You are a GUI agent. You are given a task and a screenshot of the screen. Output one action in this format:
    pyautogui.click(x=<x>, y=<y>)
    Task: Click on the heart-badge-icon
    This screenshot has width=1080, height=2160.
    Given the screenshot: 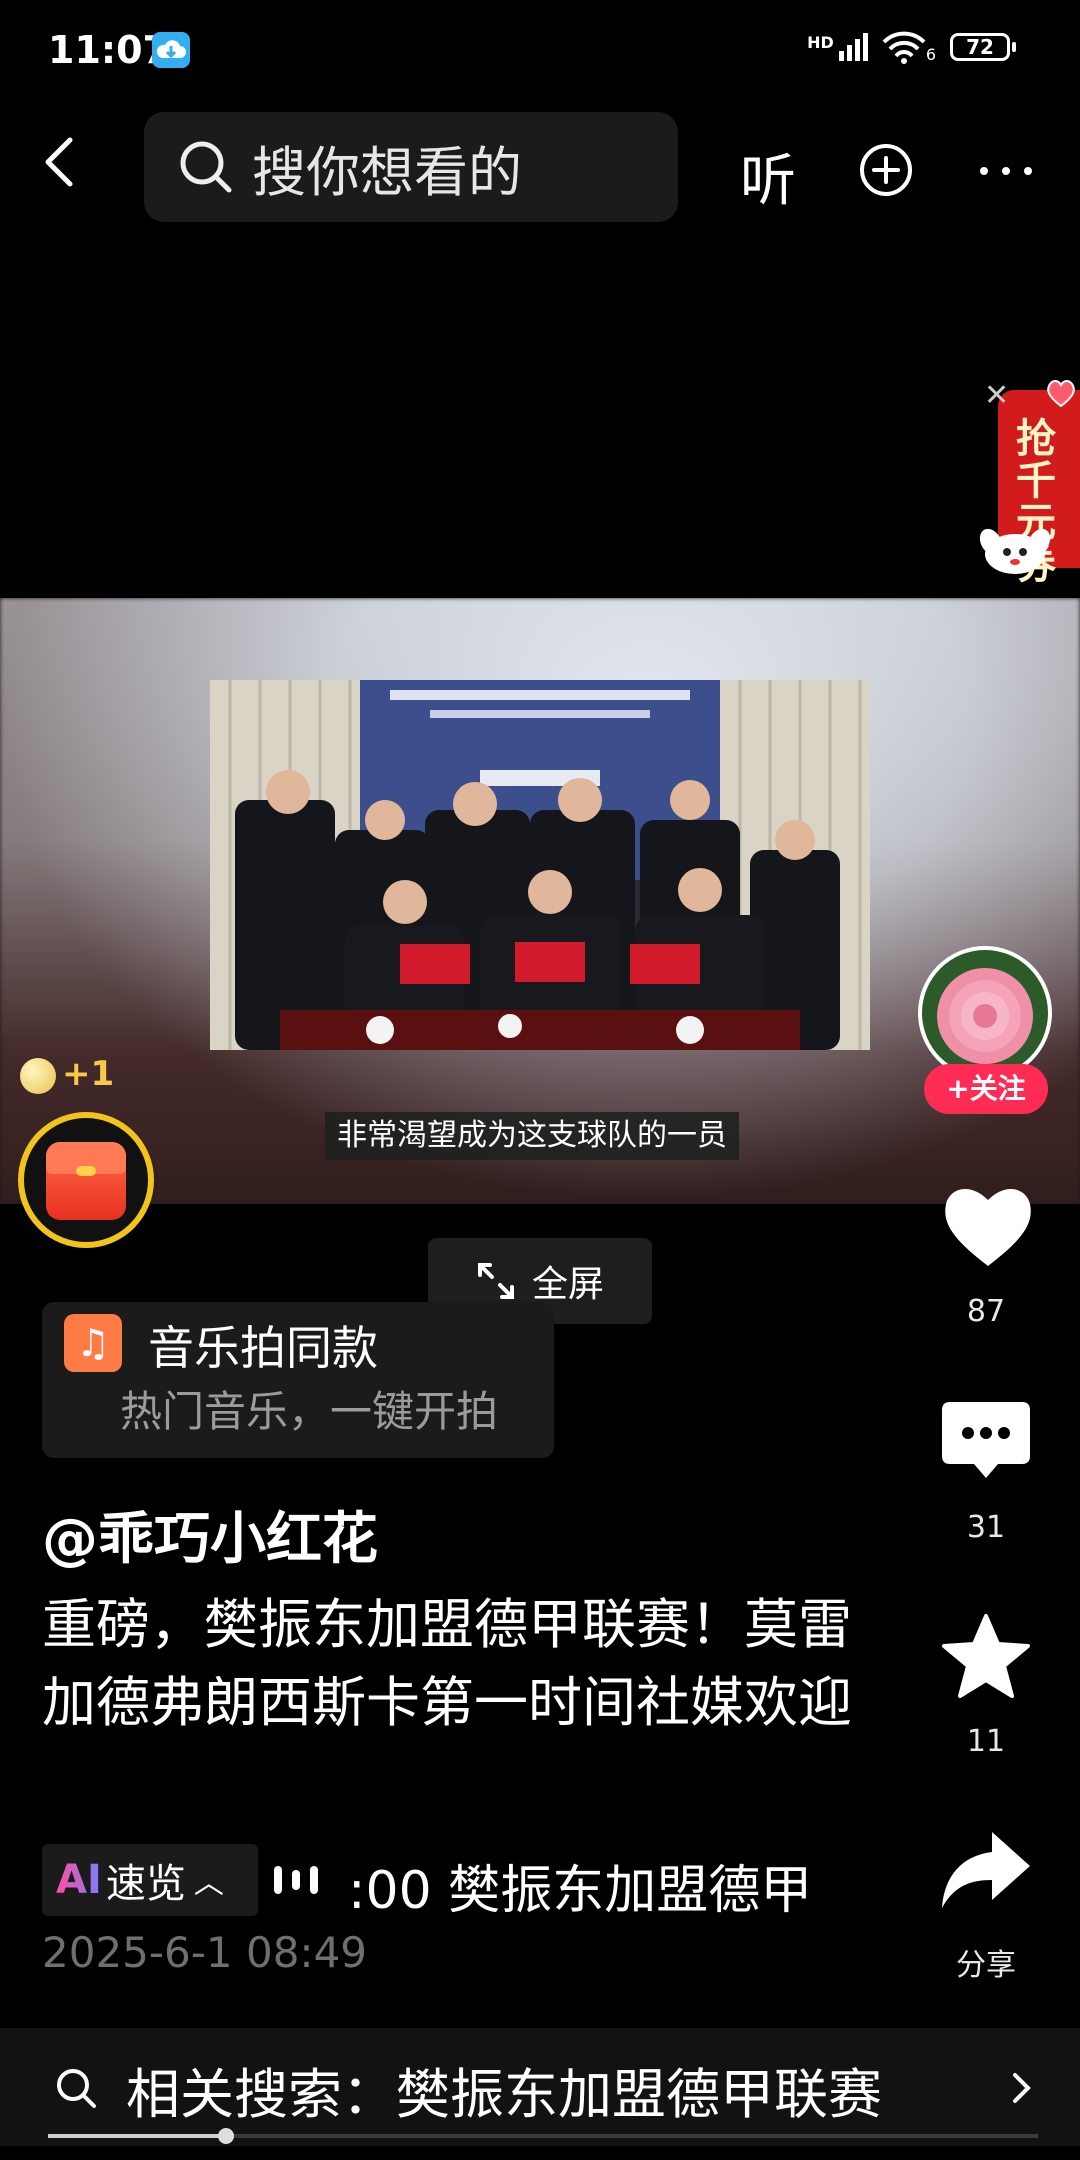 What is the action you would take?
    pyautogui.click(x=1061, y=393)
    